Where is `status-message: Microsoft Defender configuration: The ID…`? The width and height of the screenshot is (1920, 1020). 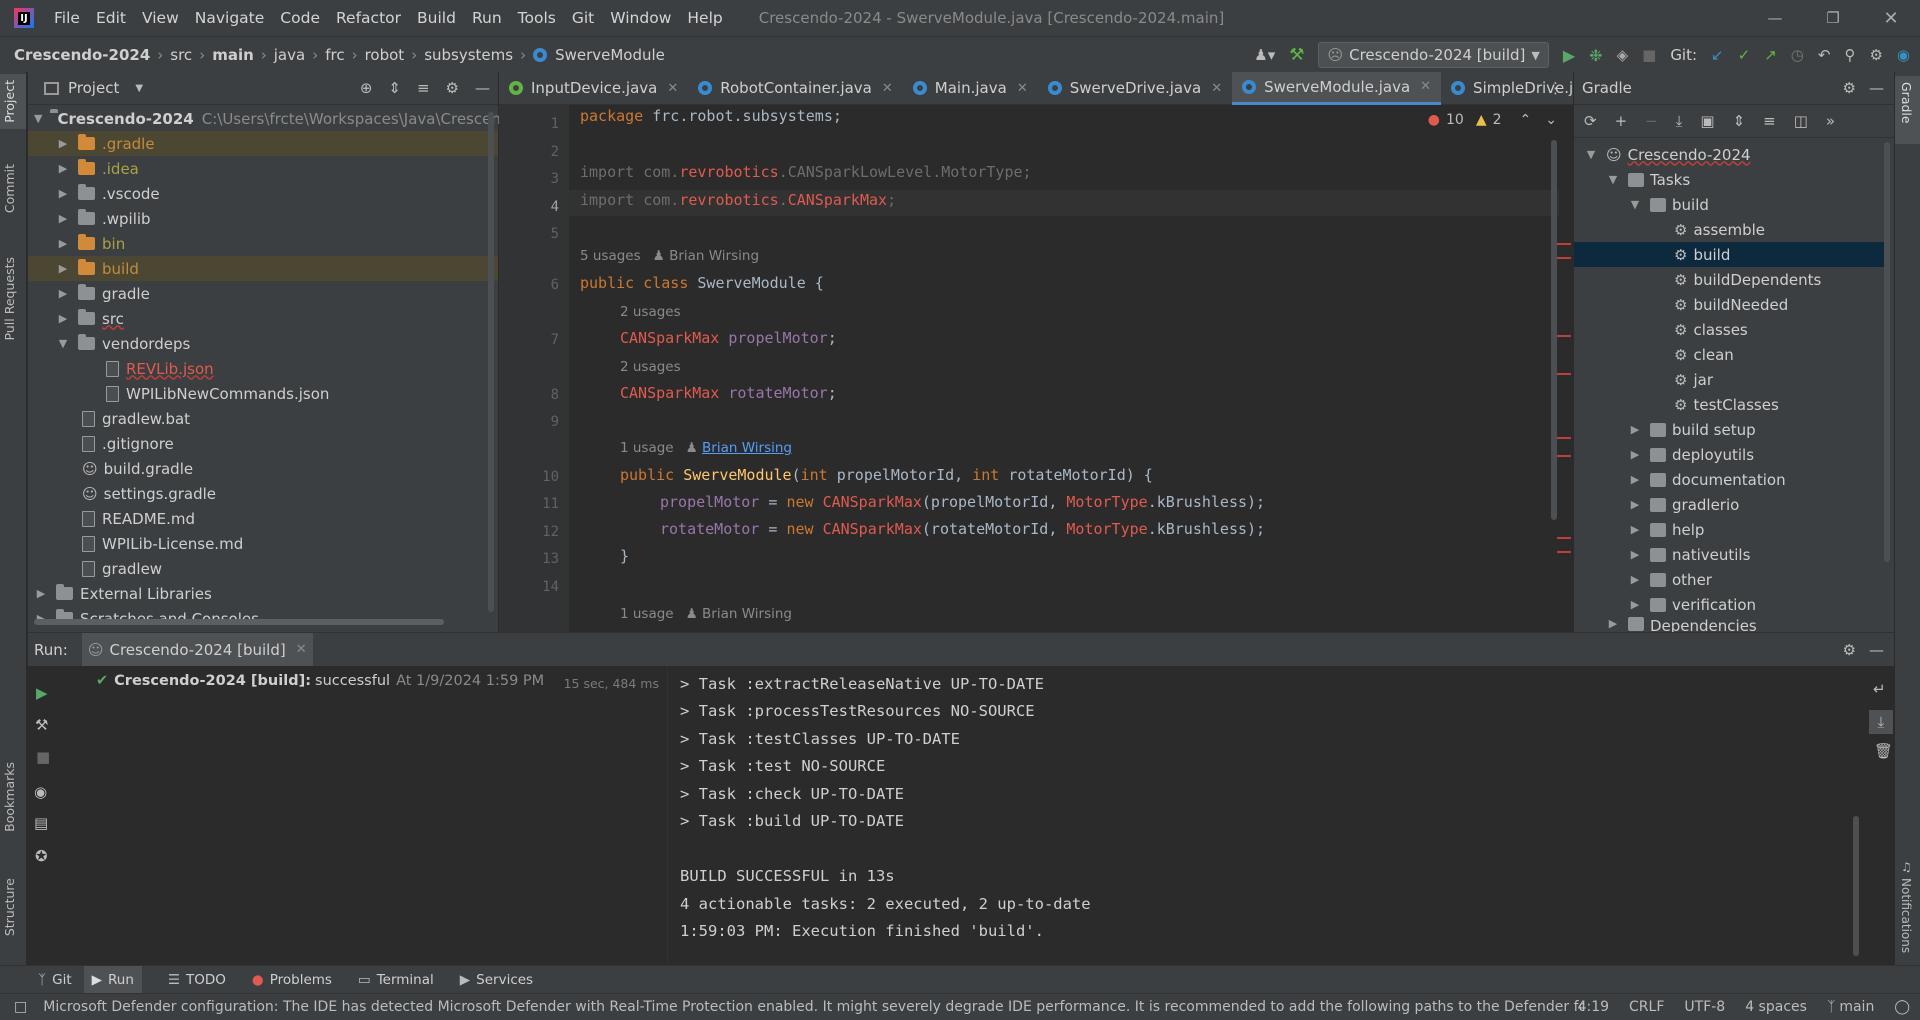 status-message: Microsoft Defender configuration: The ID… is located at coordinates (813, 1007).